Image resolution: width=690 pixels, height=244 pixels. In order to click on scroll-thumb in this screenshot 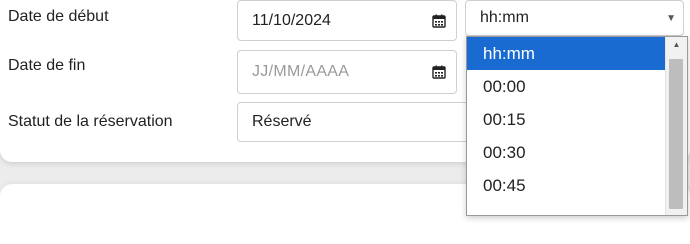, I will do `click(676, 134)`.